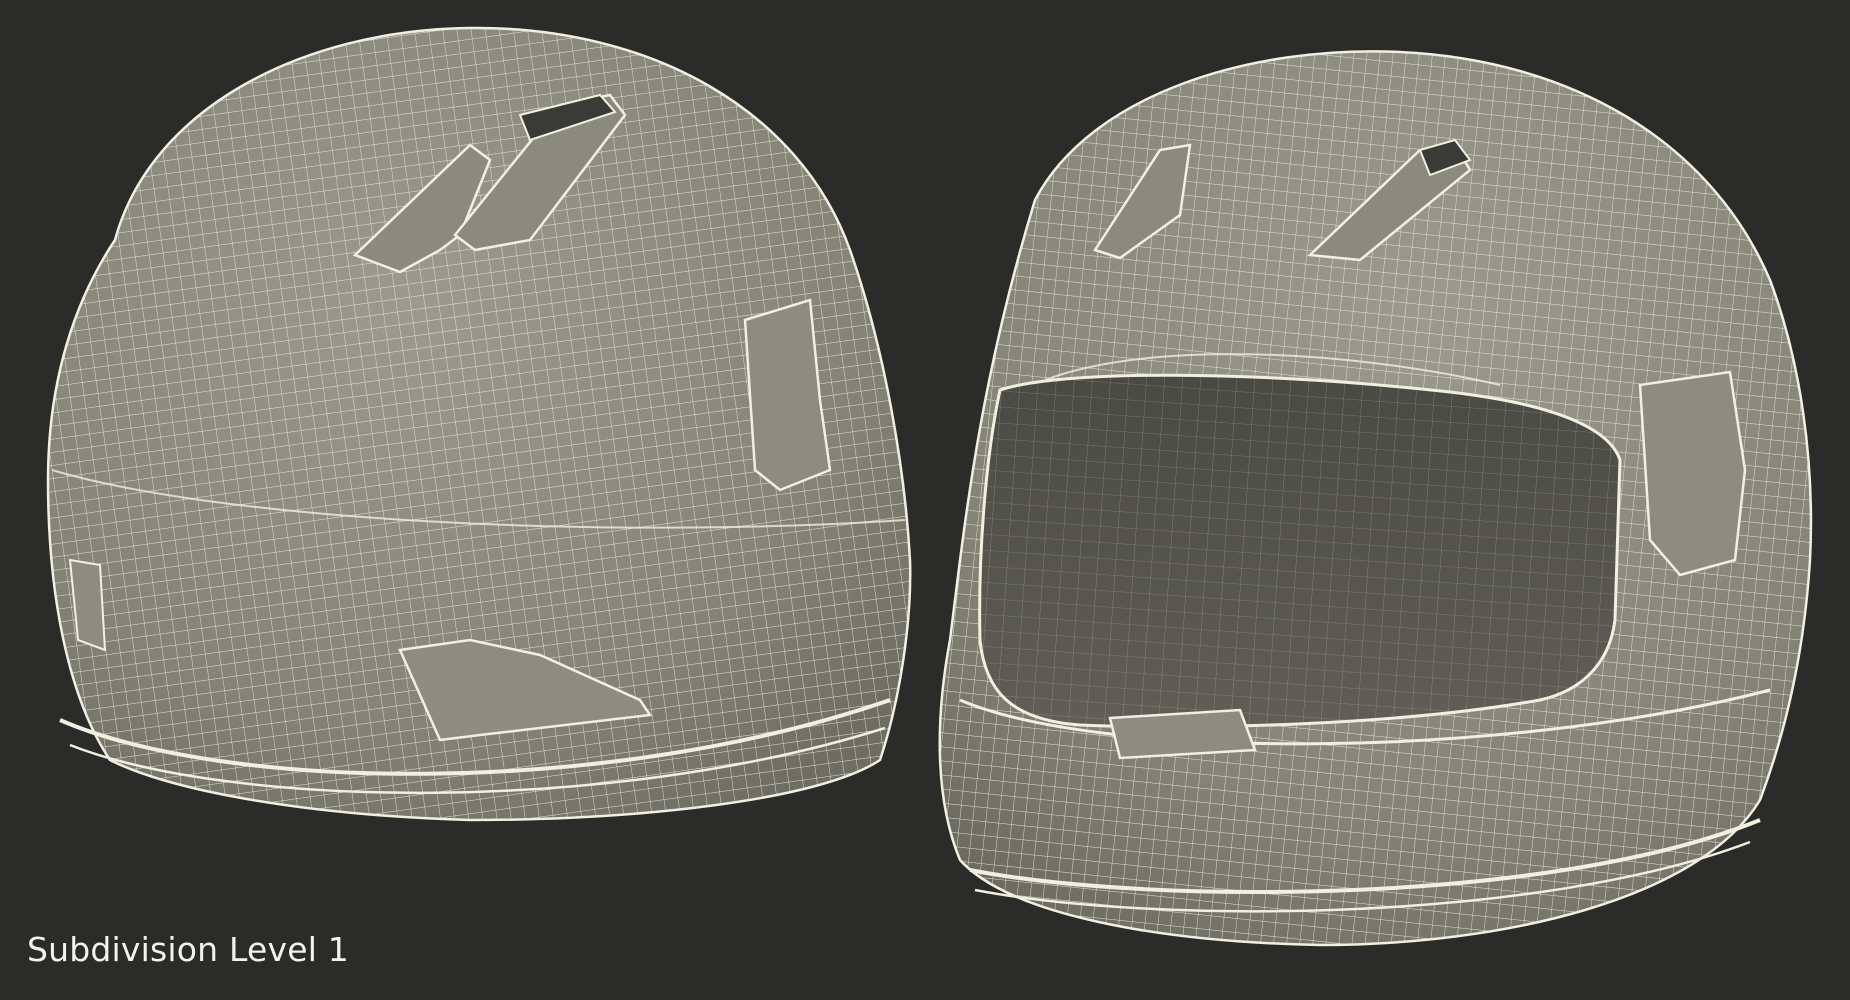  Describe the element at coordinates (1692, 473) in the screenshot. I see `visor-pivot-right` at that location.